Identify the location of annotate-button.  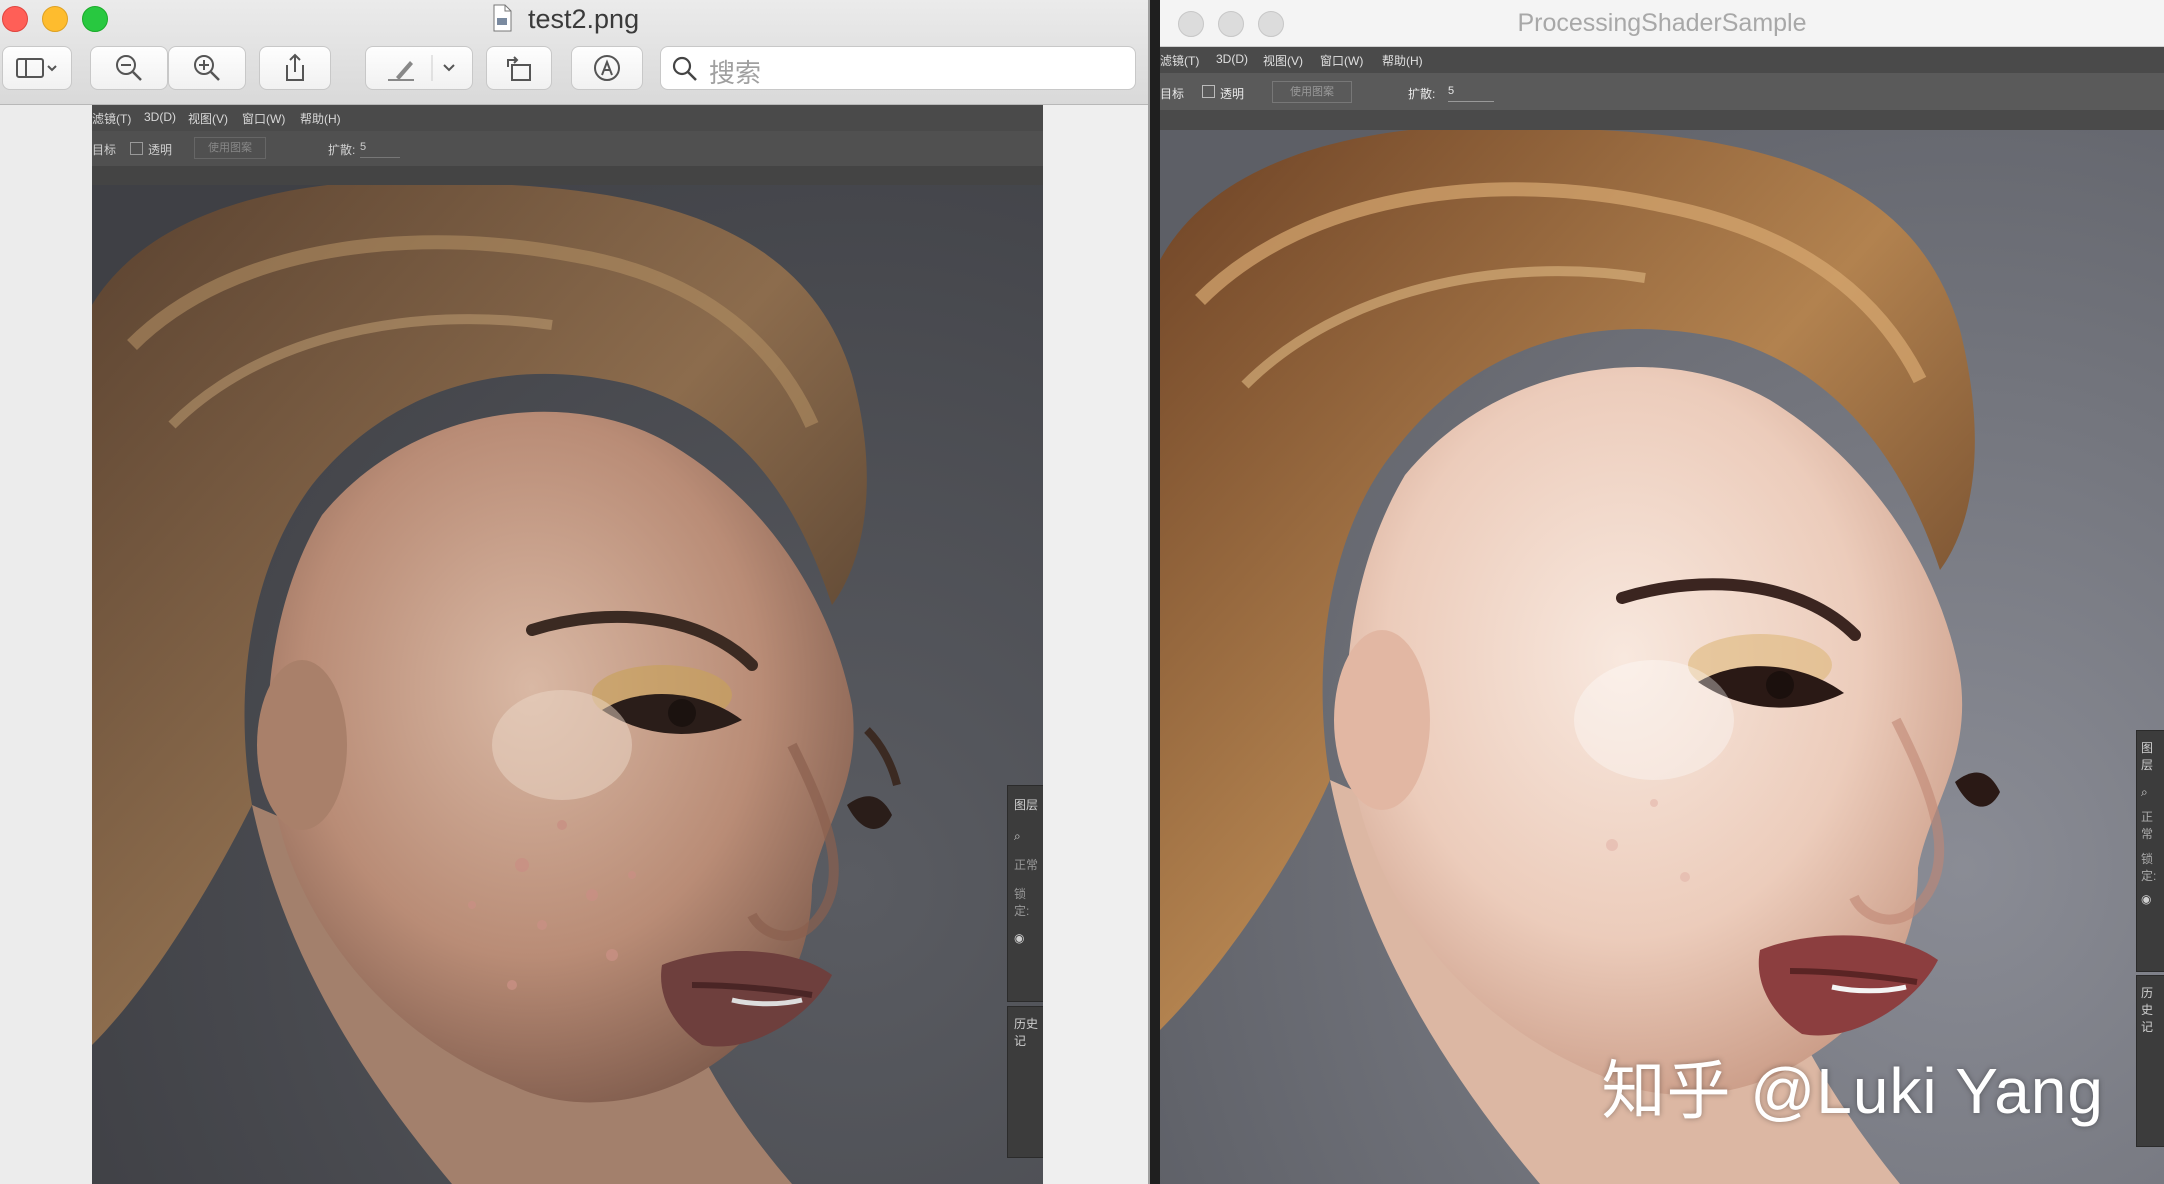
(607, 68).